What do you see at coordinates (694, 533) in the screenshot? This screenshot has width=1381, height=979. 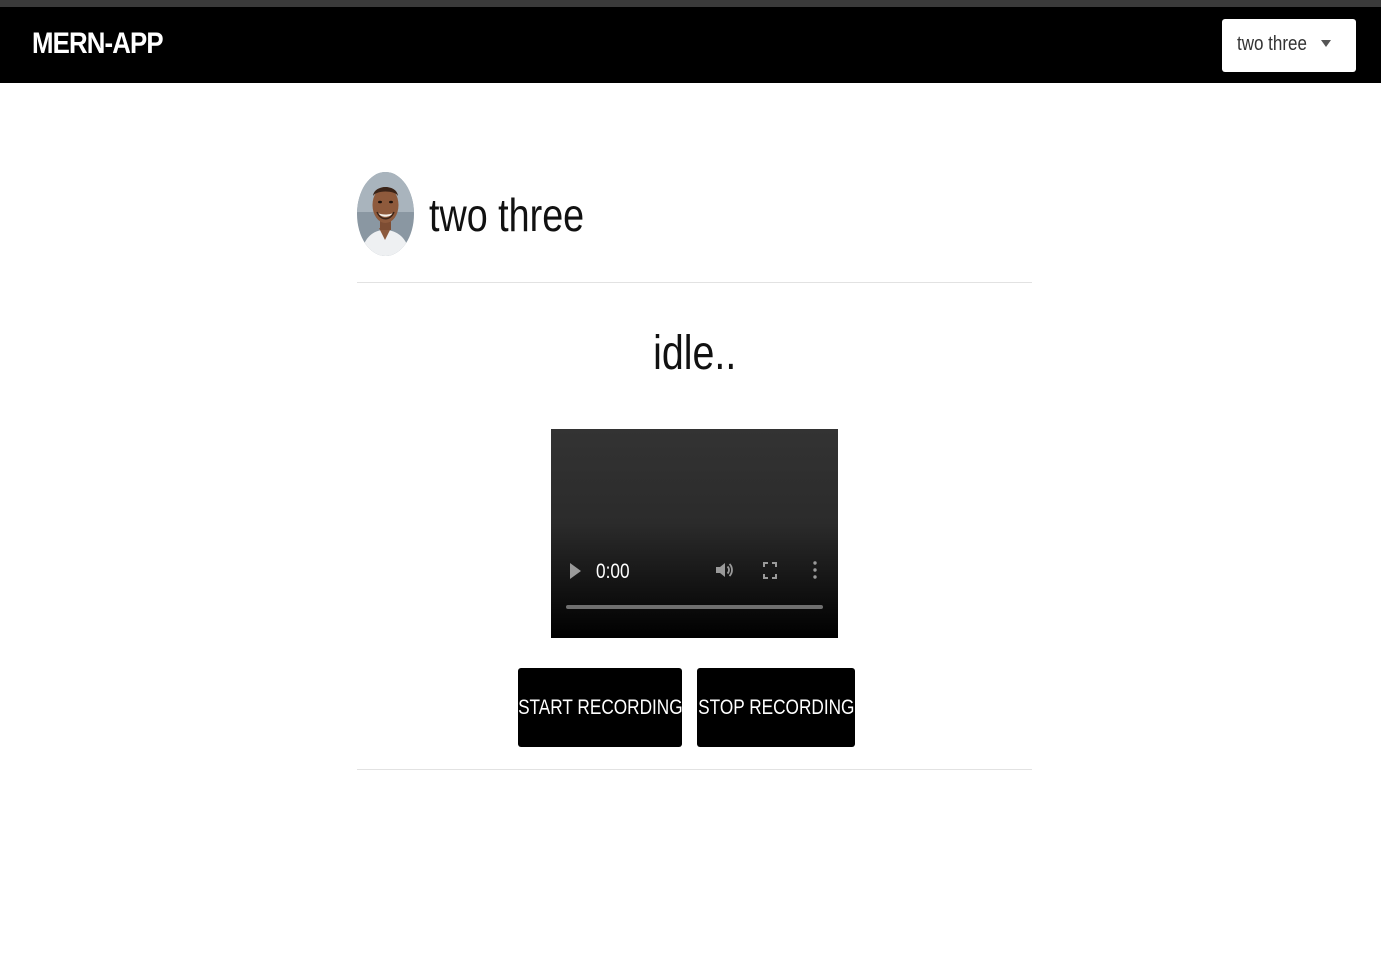 I see `video-player: 0:00` at bounding box center [694, 533].